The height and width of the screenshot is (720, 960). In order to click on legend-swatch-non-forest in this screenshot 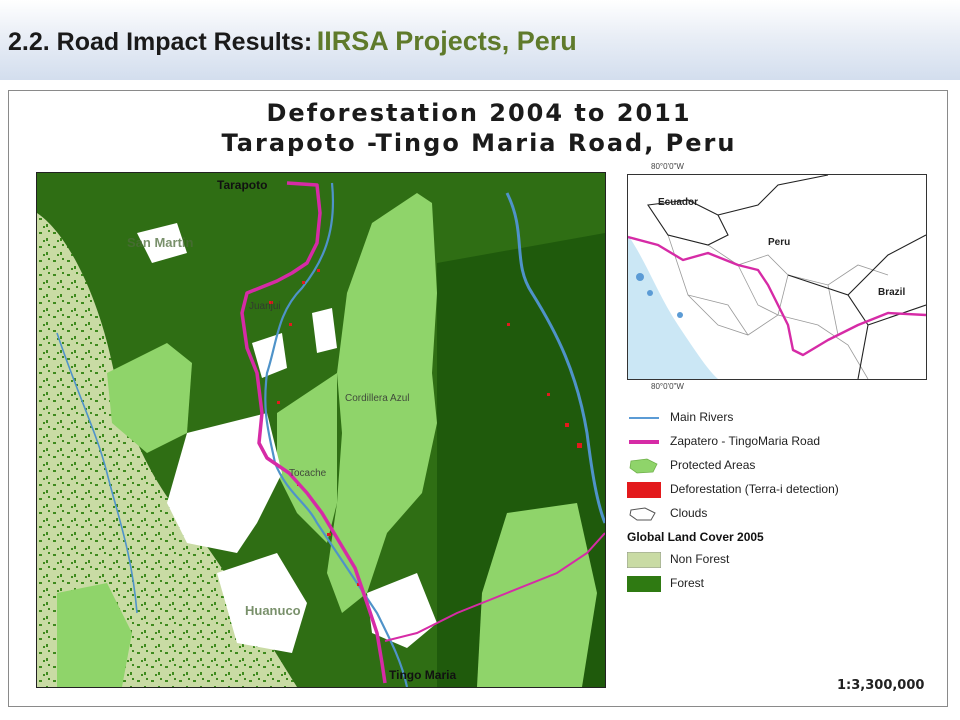, I will do `click(644, 560)`.